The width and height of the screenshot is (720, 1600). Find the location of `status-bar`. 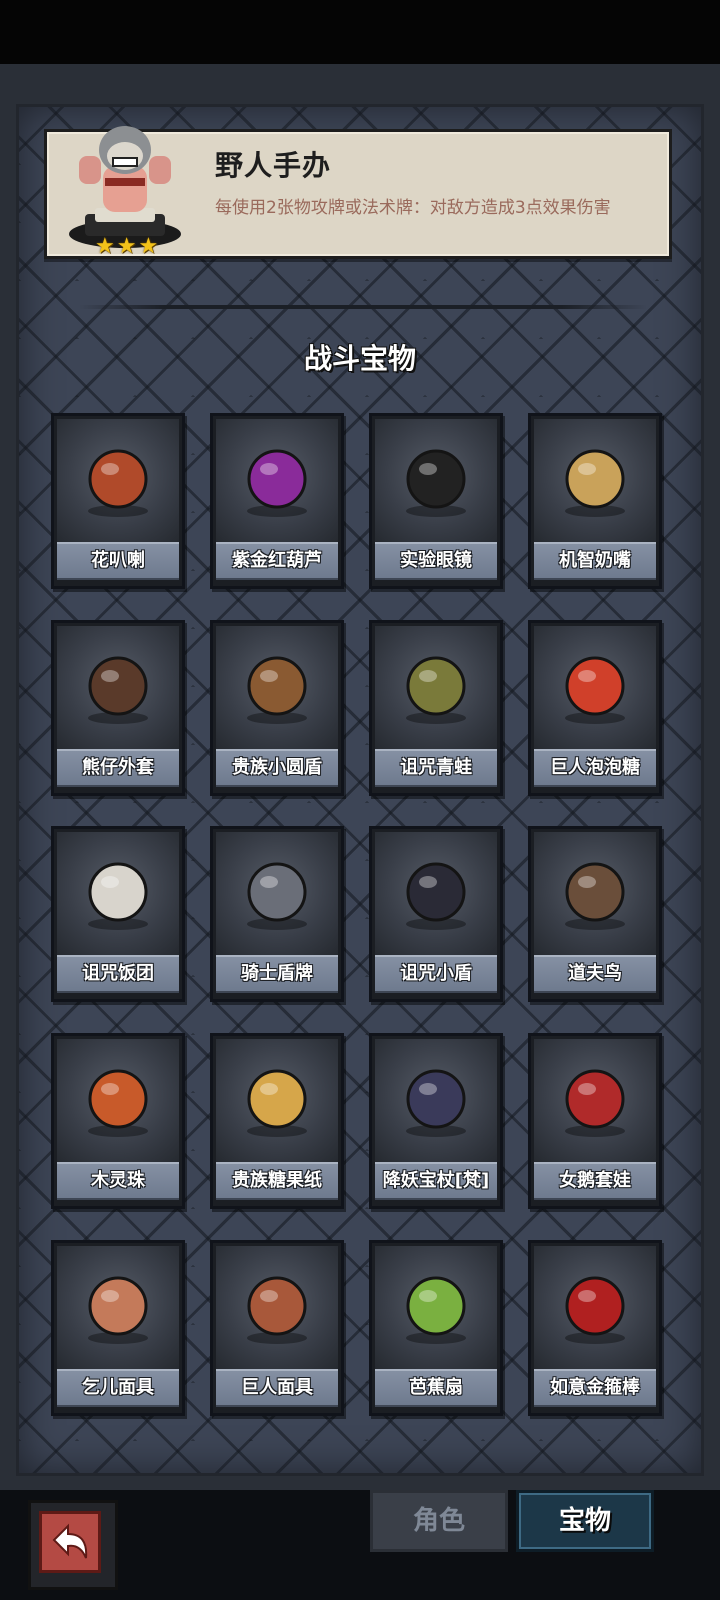

status-bar is located at coordinates (360, 32).